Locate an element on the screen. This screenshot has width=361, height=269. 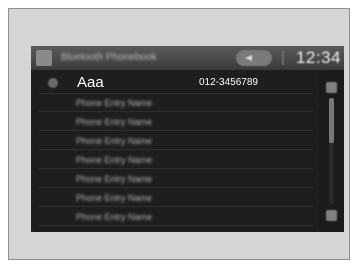
list-item-selected: Aaa 012-3456789 is located at coordinates (174, 82).